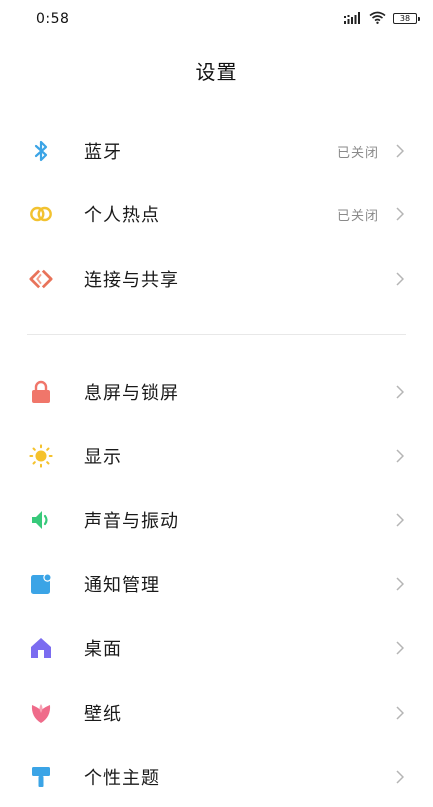  Describe the element at coordinates (353, 18) in the screenshot. I see `signal-icon` at that location.